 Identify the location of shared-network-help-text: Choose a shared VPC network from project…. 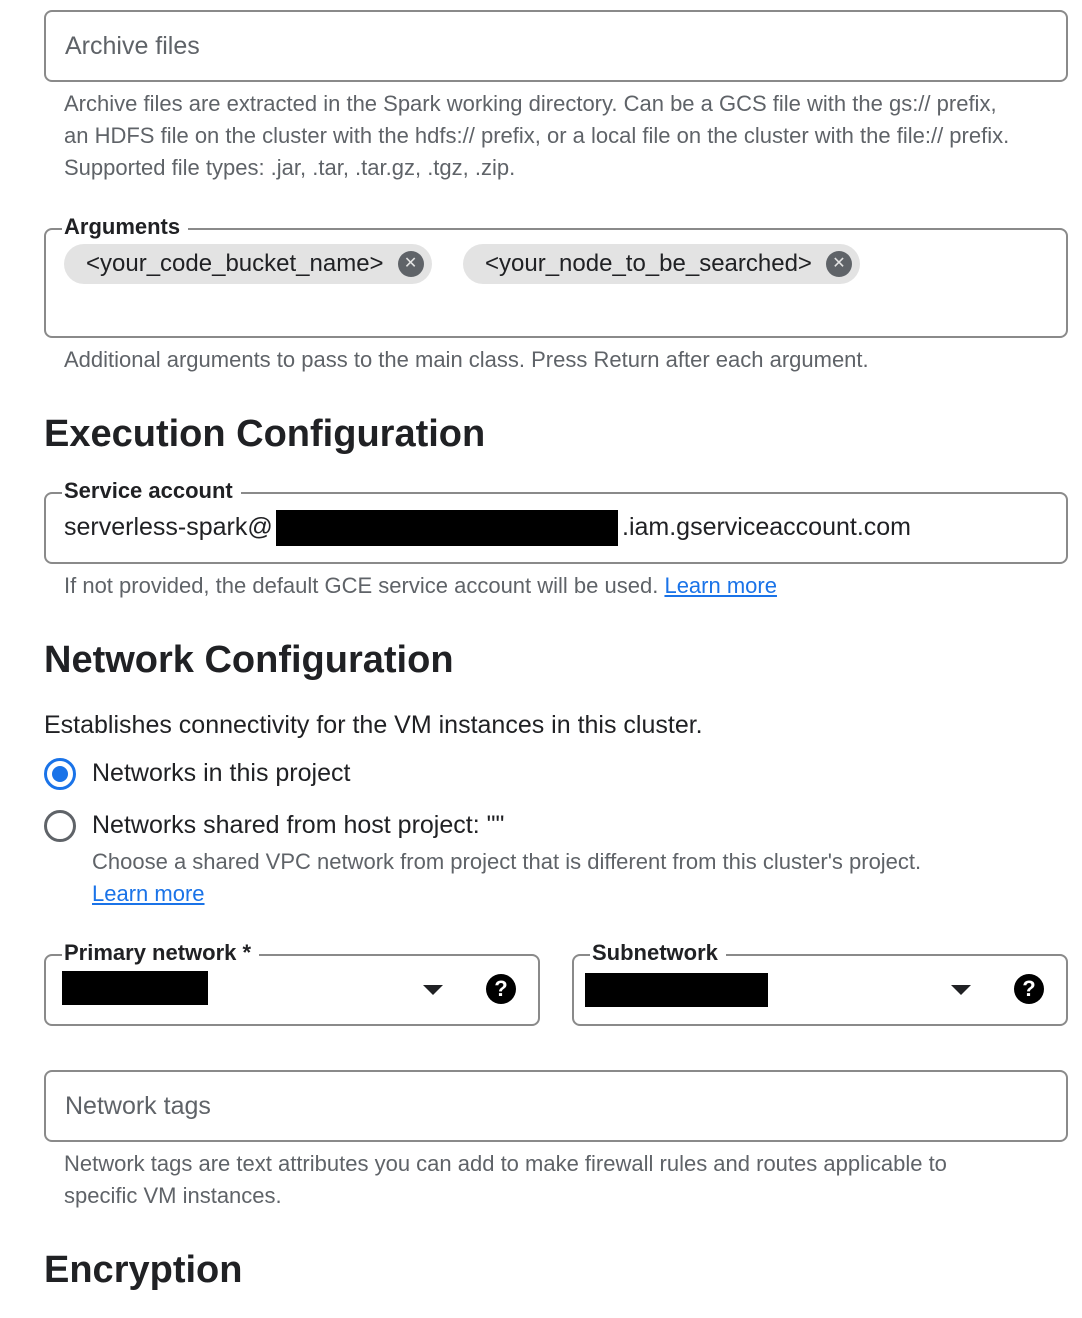
(507, 861).